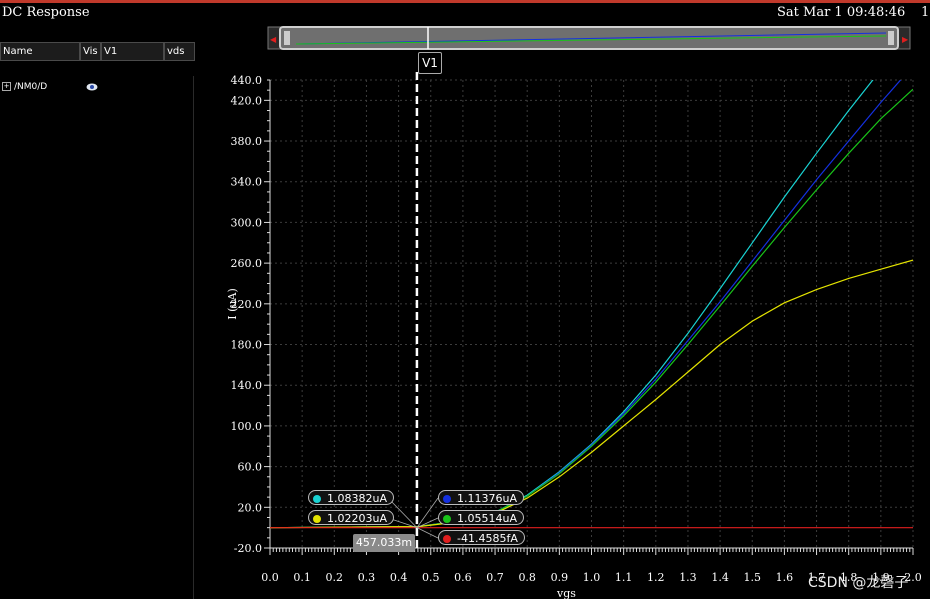 The height and width of the screenshot is (599, 930). Describe the element at coordinates (232, 303) in the screenshot. I see `y-axis-label: I (uA)` at that location.